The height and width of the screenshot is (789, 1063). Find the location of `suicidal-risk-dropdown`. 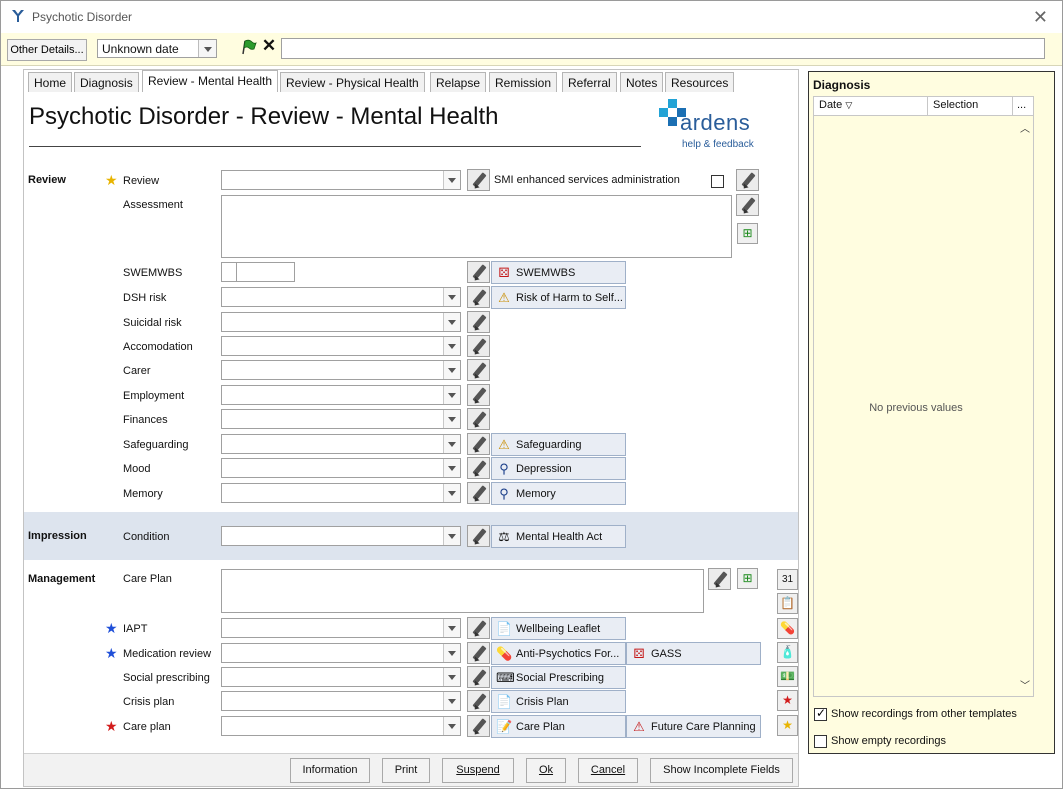

suicidal-risk-dropdown is located at coordinates (341, 322).